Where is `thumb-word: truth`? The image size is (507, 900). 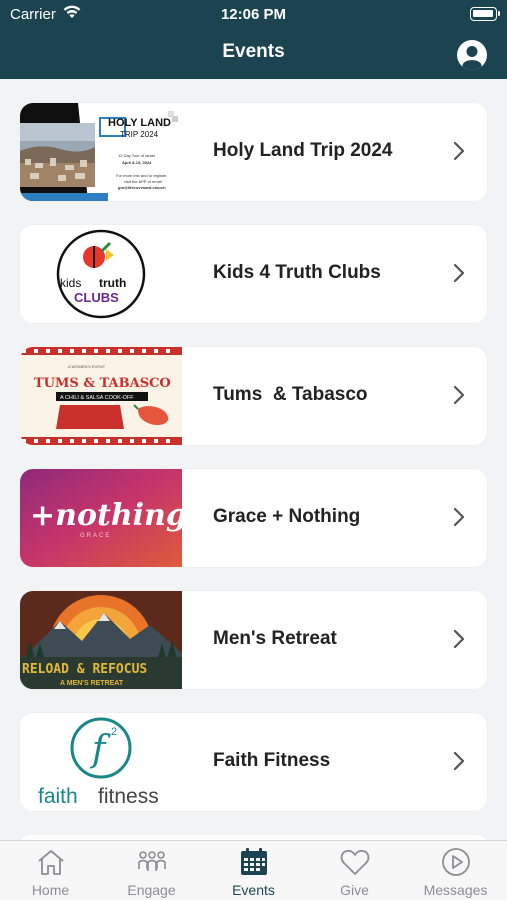 thumb-word: truth is located at coordinates (112, 283).